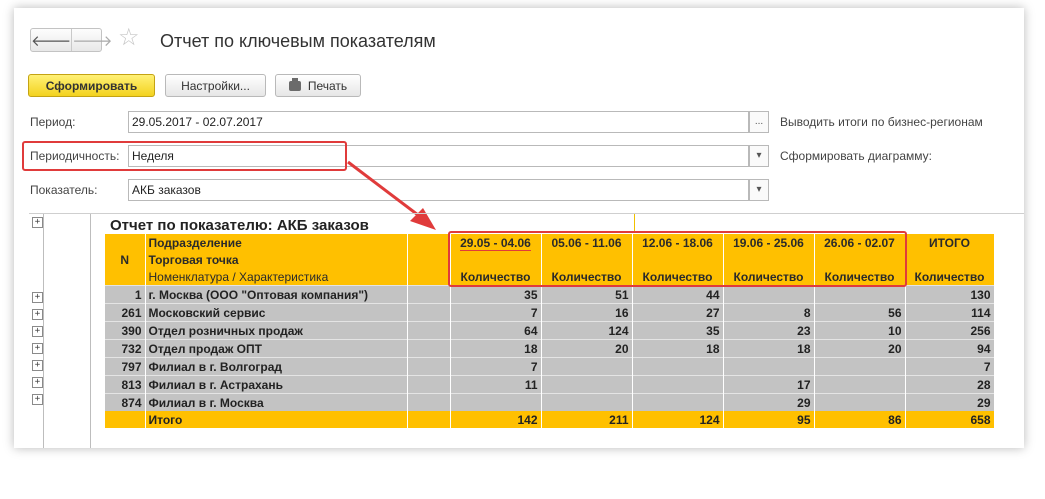 The width and height of the screenshot is (1045, 499). I want to click on table-row: 390 Отдел розничных продаж 64 124 35 23 10 256, so click(550, 330).